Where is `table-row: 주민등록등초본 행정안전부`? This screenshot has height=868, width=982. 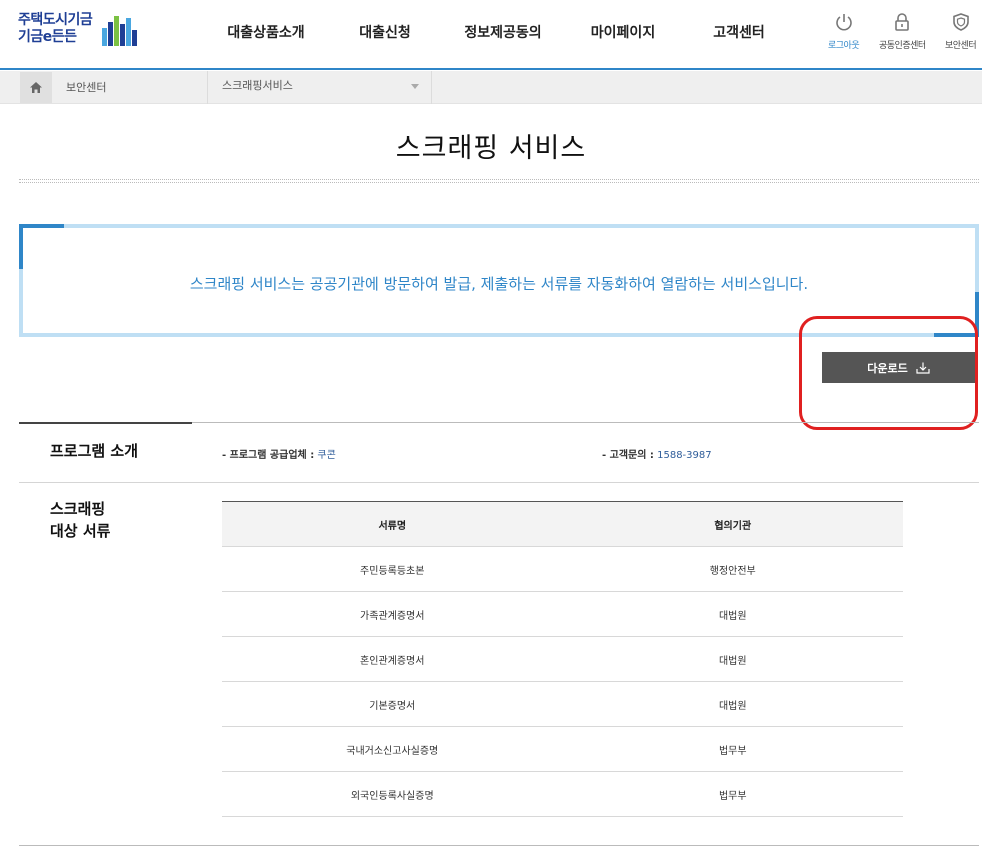 table-row: 주민등록등초본 행정안전부 is located at coordinates (562, 569).